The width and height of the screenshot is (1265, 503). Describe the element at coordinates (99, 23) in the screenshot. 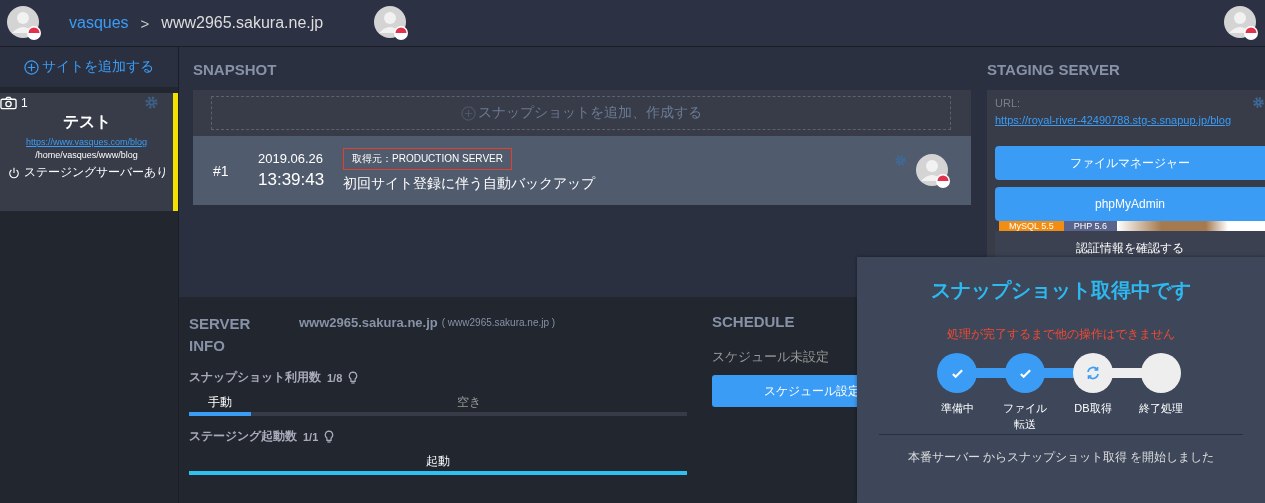

I see `account-link: vasques` at that location.